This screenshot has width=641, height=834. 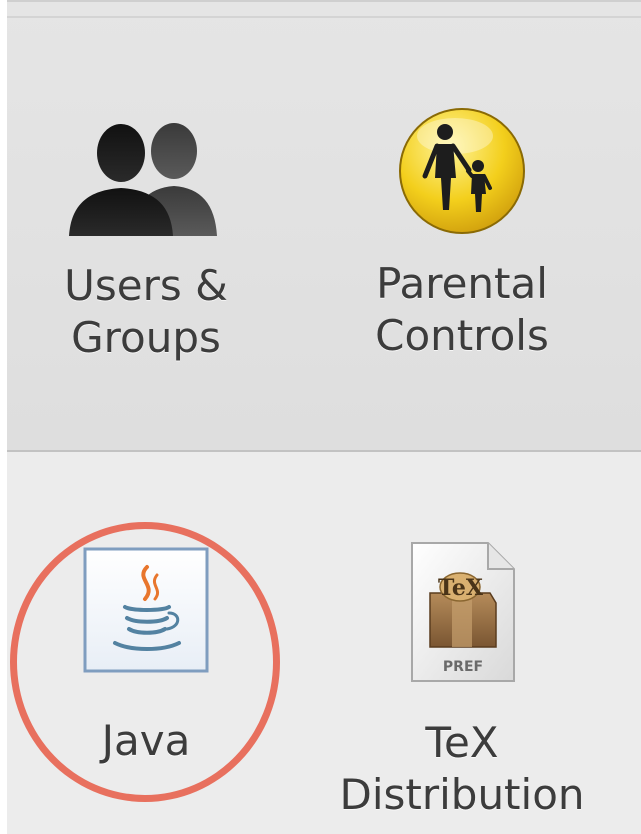 I want to click on java-icon, so click(x=146, y=610).